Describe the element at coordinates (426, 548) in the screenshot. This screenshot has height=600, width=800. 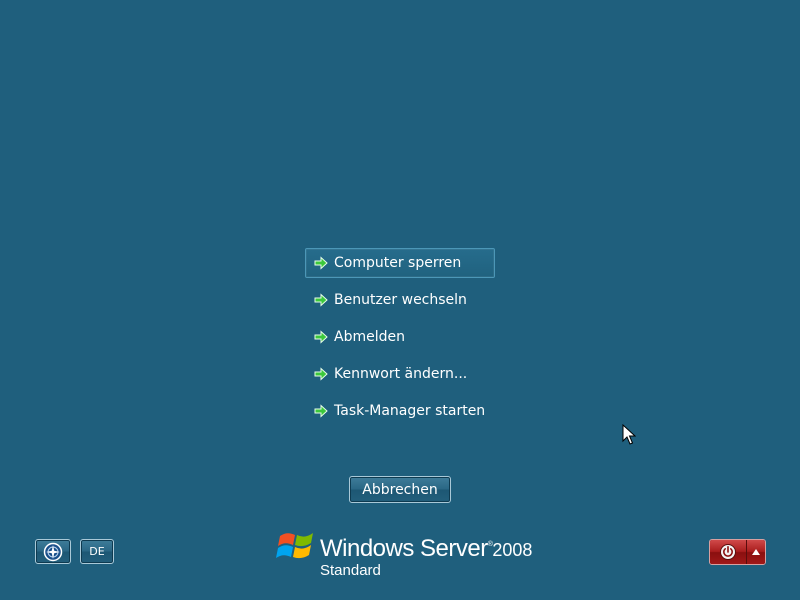
I see `product-name: Windows Server®2008` at that location.